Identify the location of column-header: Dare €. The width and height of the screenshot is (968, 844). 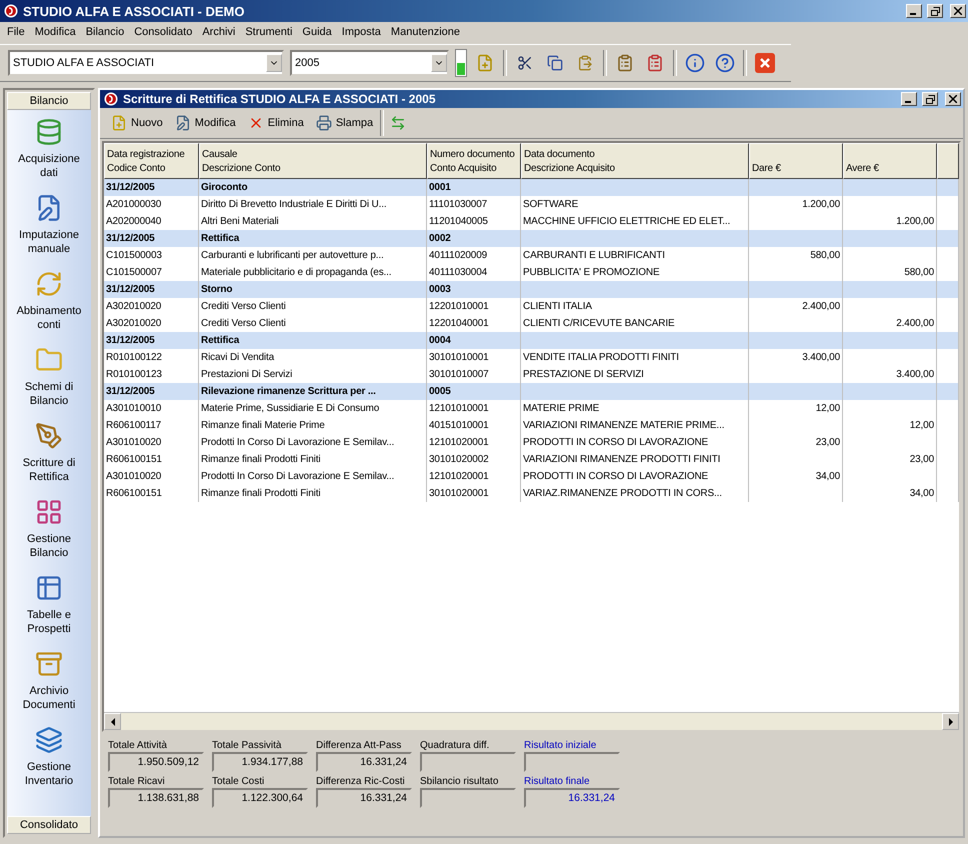
(796, 161).